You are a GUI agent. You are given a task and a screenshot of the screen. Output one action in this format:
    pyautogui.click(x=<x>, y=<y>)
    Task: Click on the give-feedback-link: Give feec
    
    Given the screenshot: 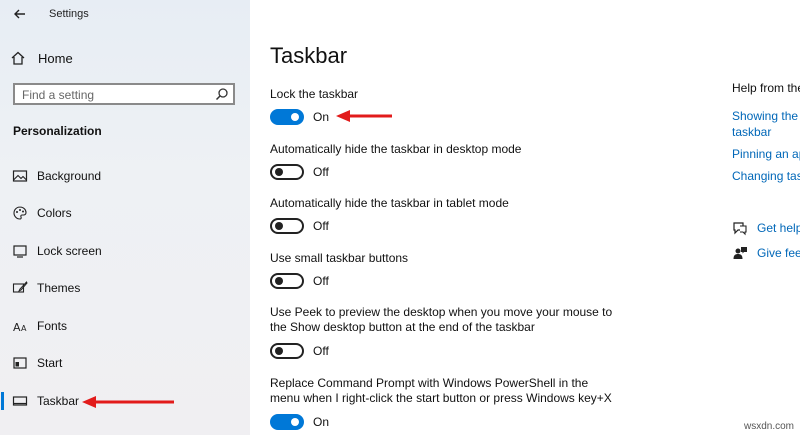 What is the action you would take?
    pyautogui.click(x=766, y=253)
    